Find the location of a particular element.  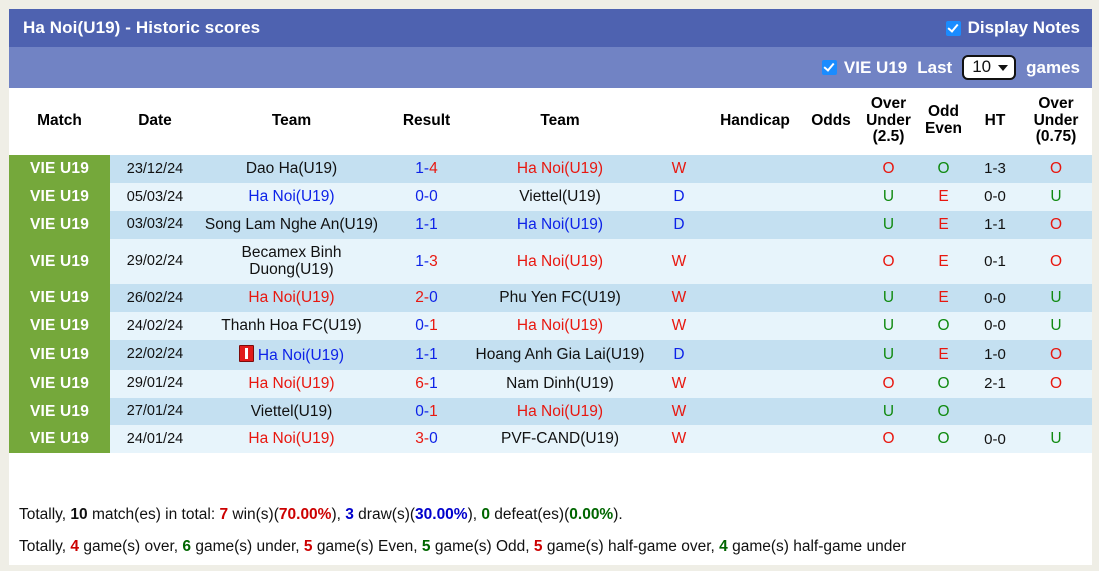

cell-home-team: Viettel(U19) is located at coordinates (291, 411).